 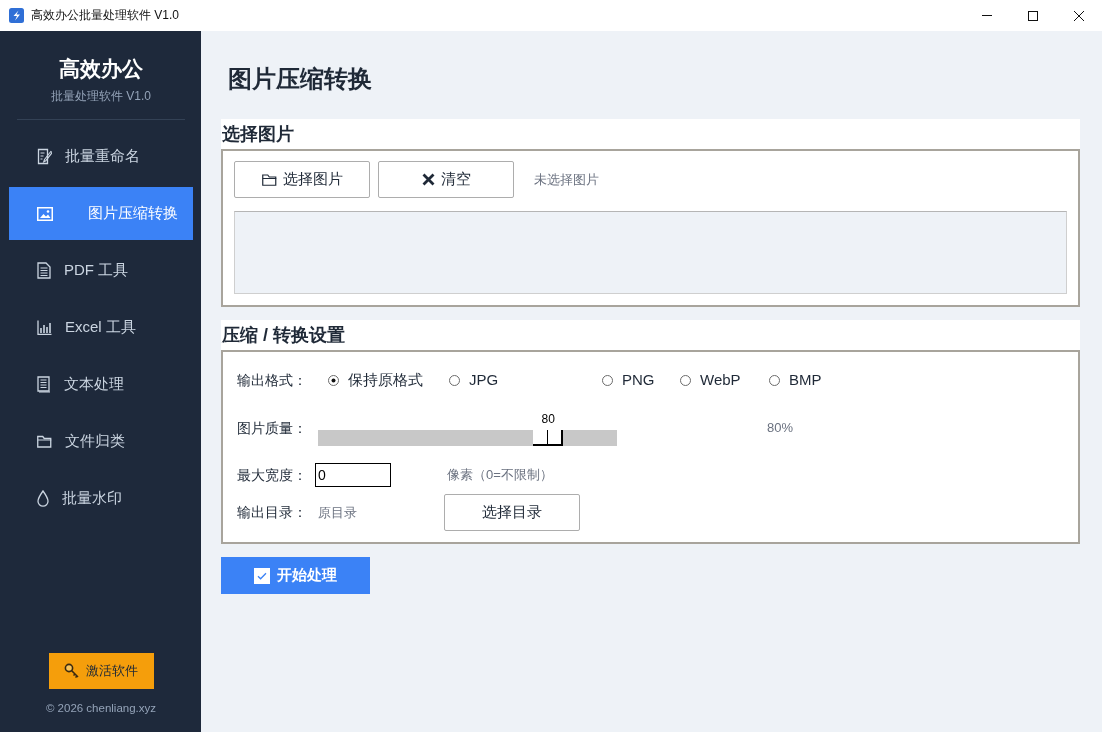 What do you see at coordinates (101, 441) in the screenshot?
I see `sidebar-item: 文件归类` at bounding box center [101, 441].